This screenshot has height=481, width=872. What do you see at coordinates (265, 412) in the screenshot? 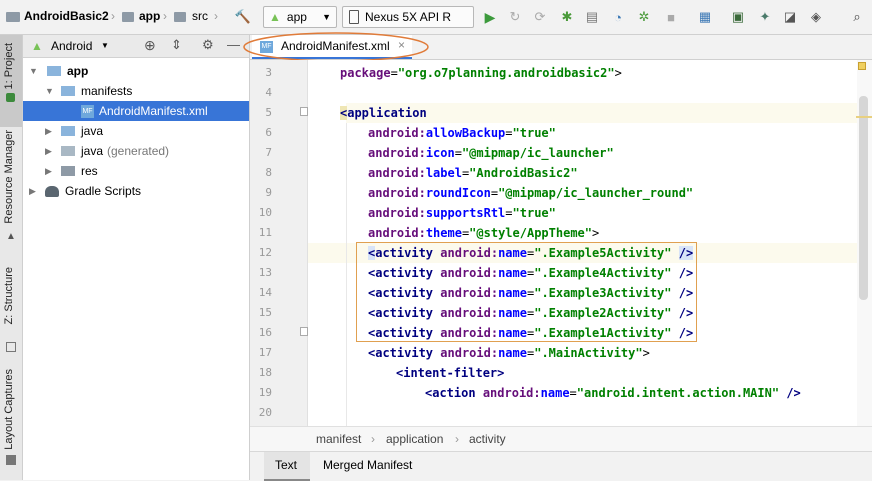
I see `line-number: 20` at bounding box center [265, 412].